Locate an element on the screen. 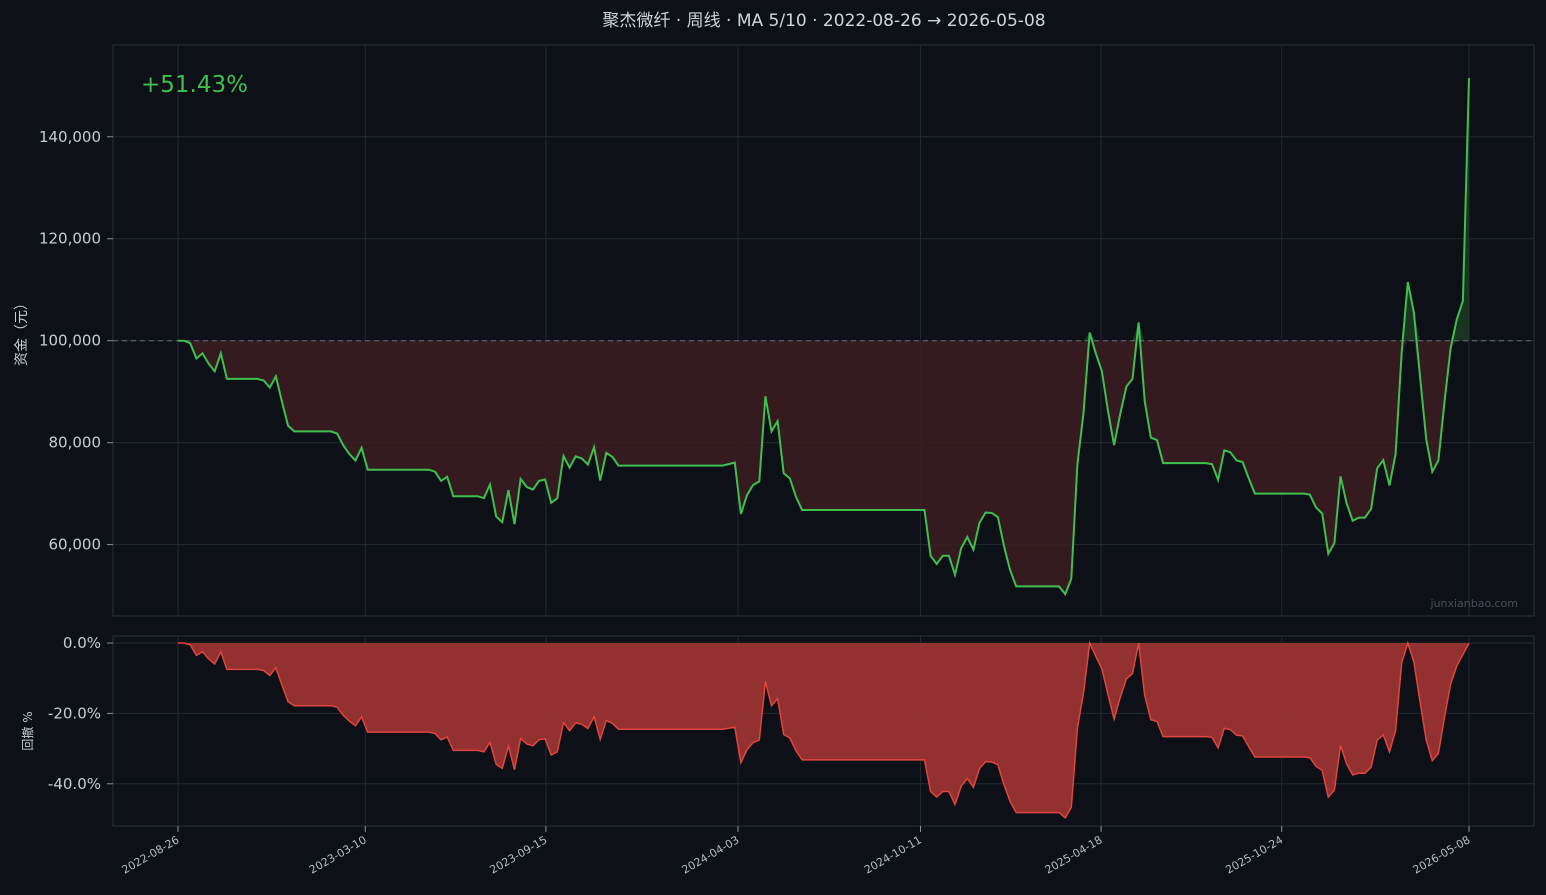 This screenshot has height=895, width=1546. drawdown-tick-label: -20.0% is located at coordinates (74, 713).